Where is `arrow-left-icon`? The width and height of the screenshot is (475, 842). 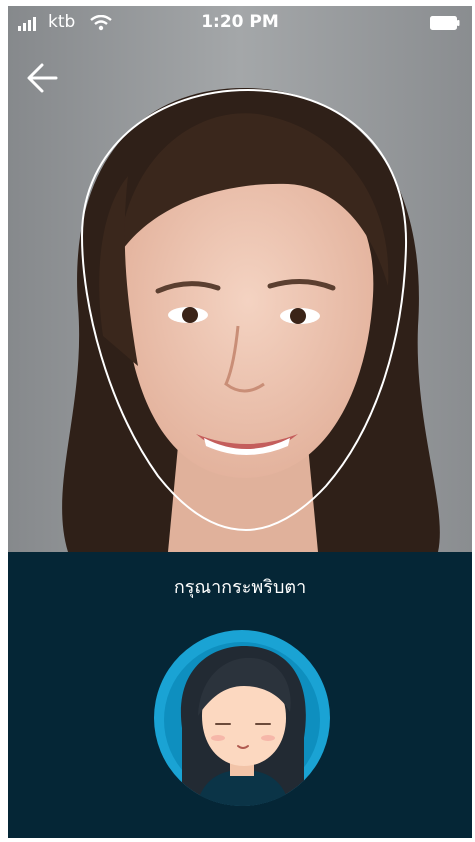 arrow-left-icon is located at coordinates (42, 78).